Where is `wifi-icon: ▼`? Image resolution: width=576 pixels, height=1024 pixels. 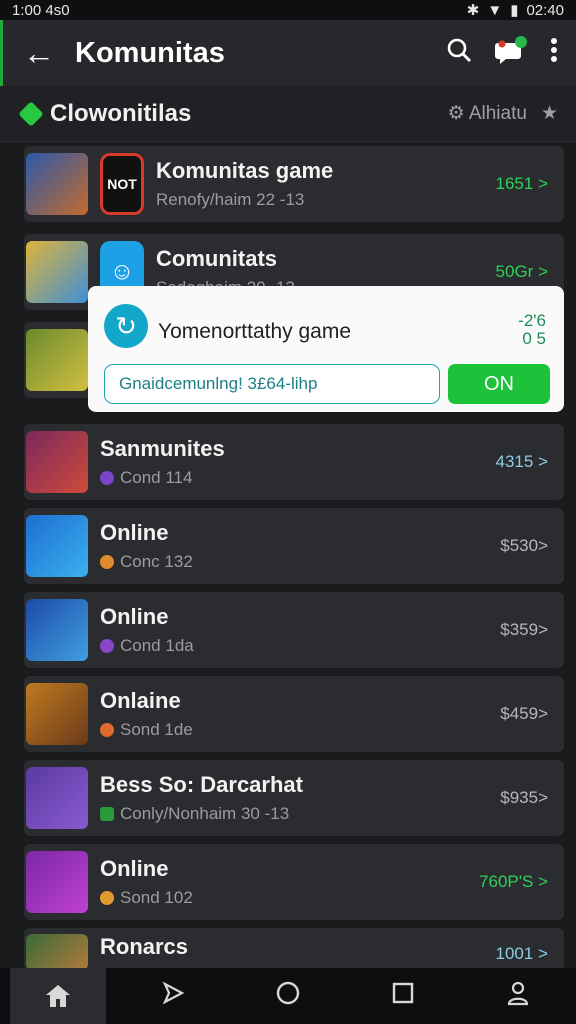 wifi-icon: ▼ is located at coordinates (495, 10).